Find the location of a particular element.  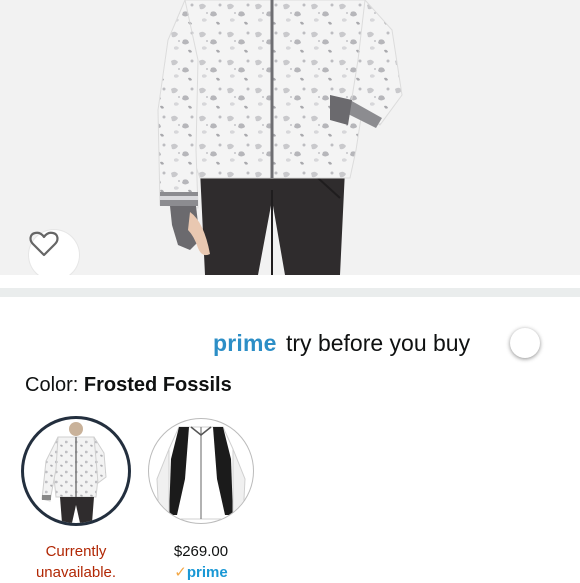

prime-logo-text: prime is located at coordinates (245, 343).